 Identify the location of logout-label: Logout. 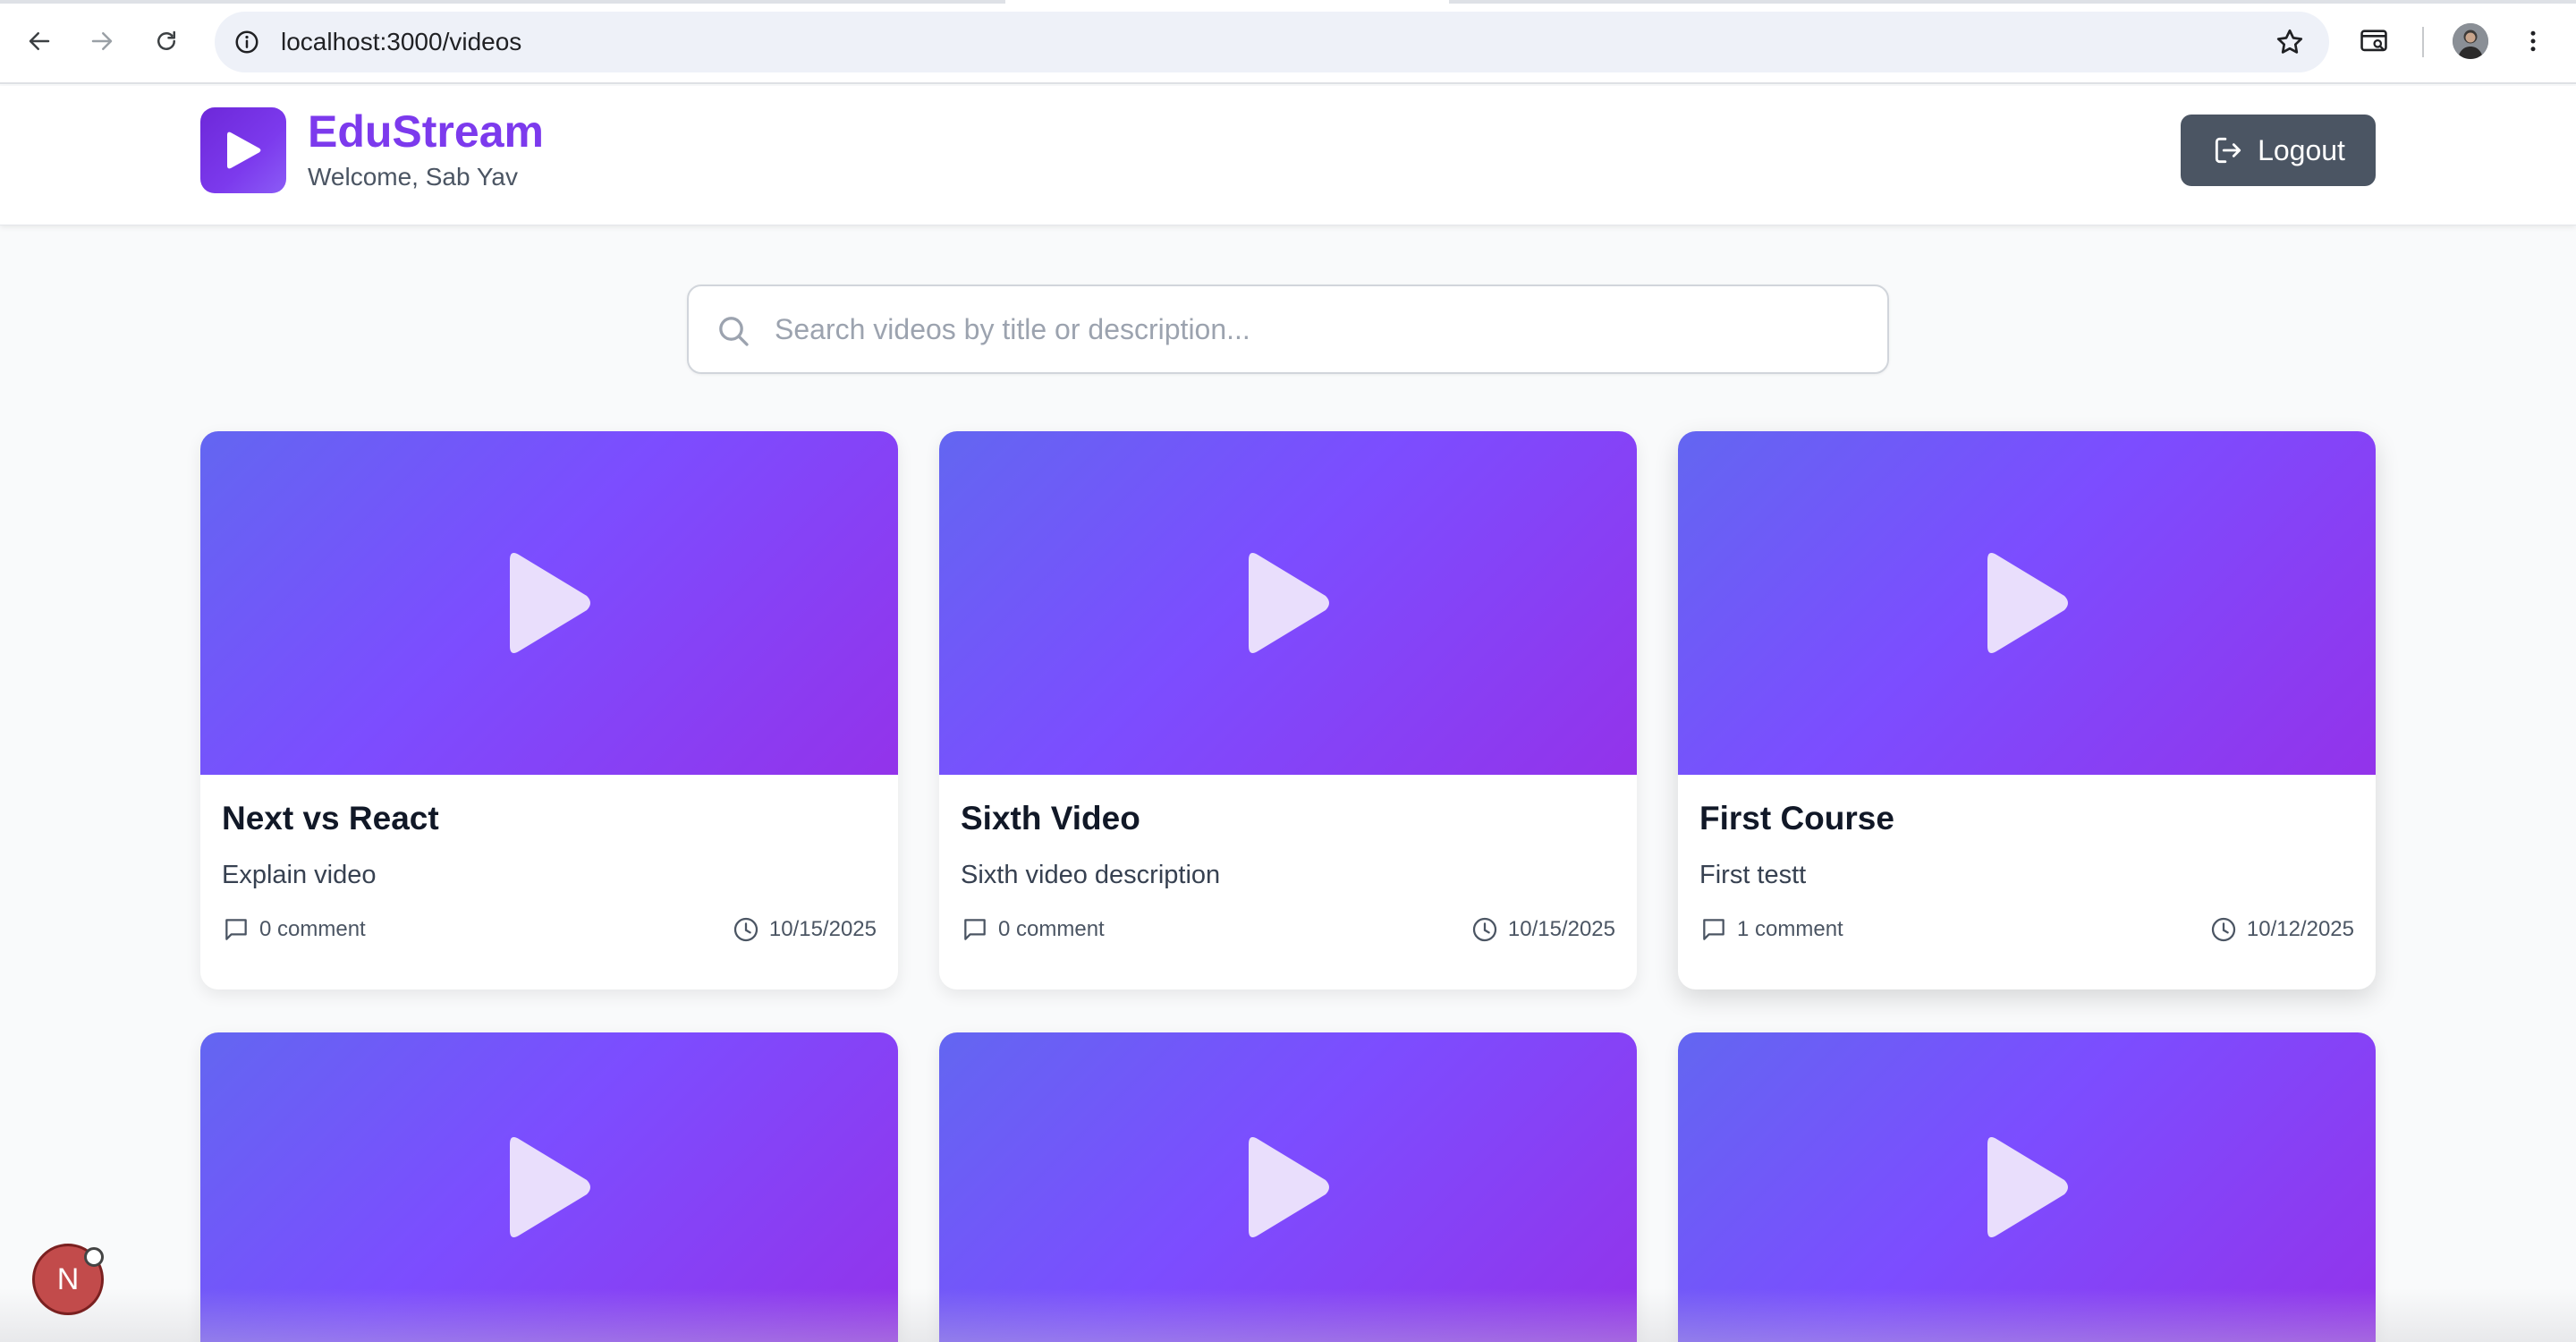
(2301, 150).